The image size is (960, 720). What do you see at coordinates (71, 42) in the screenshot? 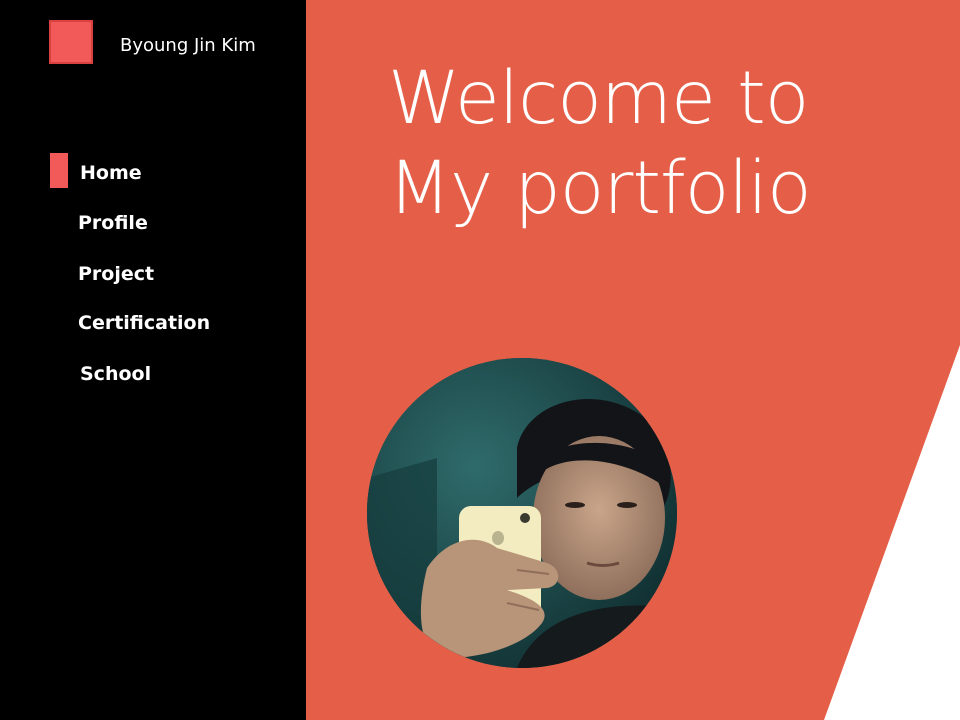
I see `square-logo-icon` at bounding box center [71, 42].